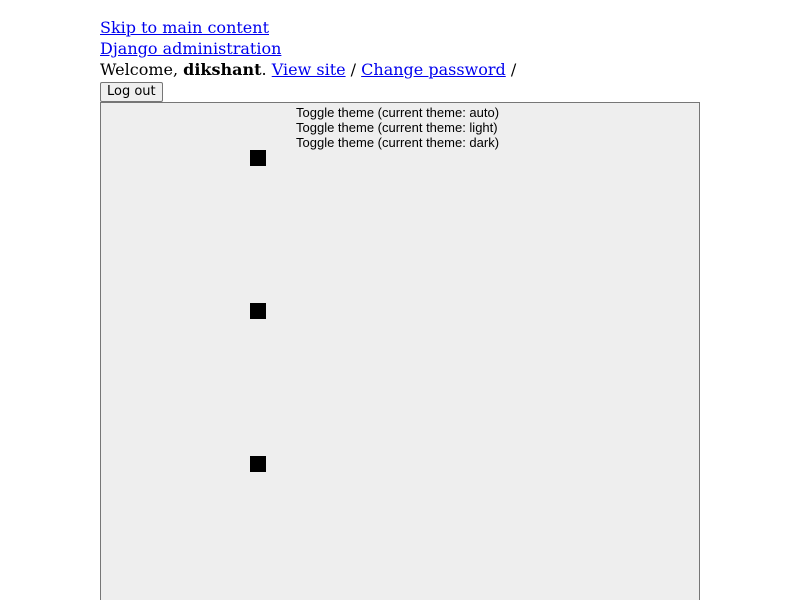  I want to click on theme-light-icon, so click(258, 311).